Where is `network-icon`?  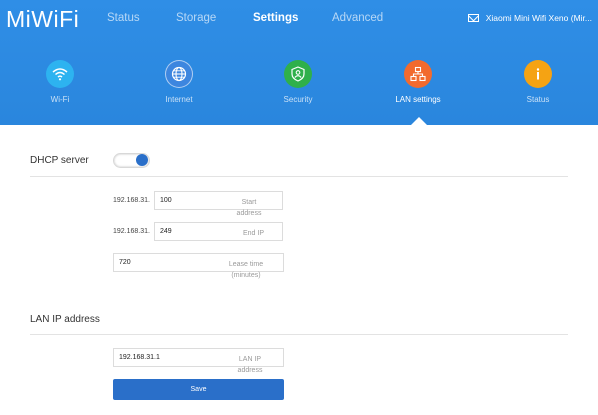
network-icon is located at coordinates (418, 74).